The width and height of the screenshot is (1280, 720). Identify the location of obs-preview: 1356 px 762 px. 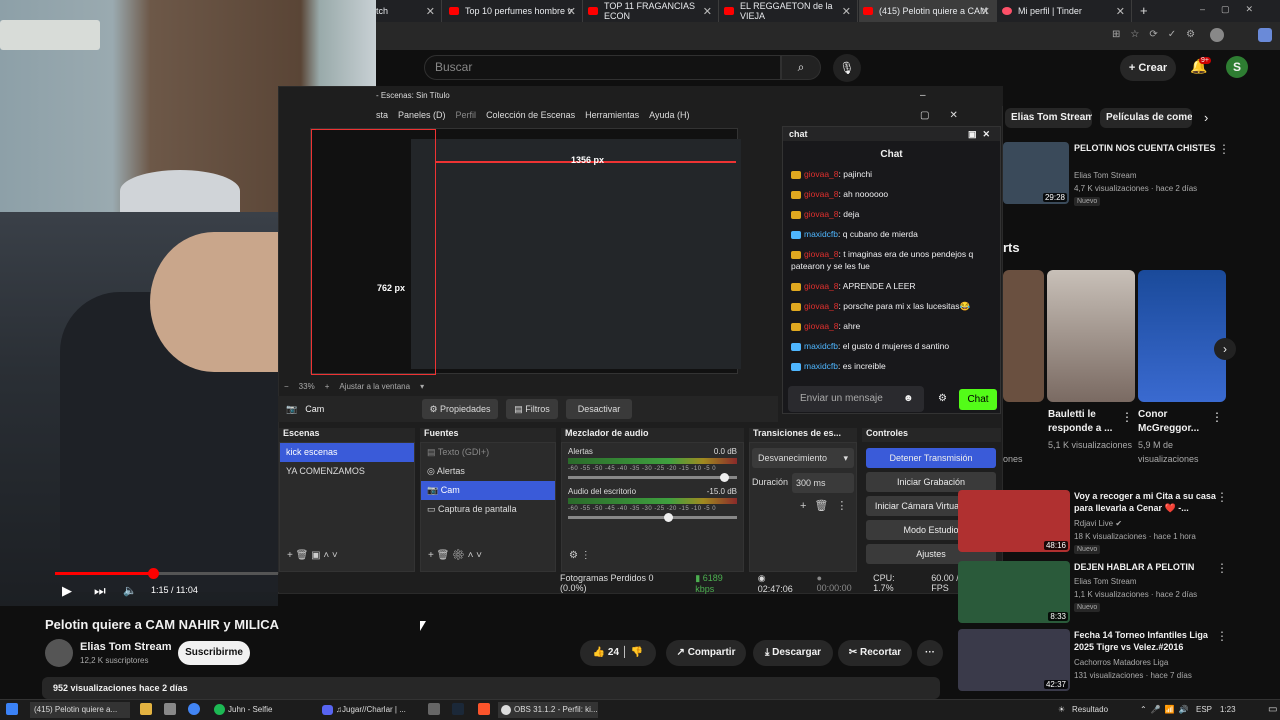
(525, 251).